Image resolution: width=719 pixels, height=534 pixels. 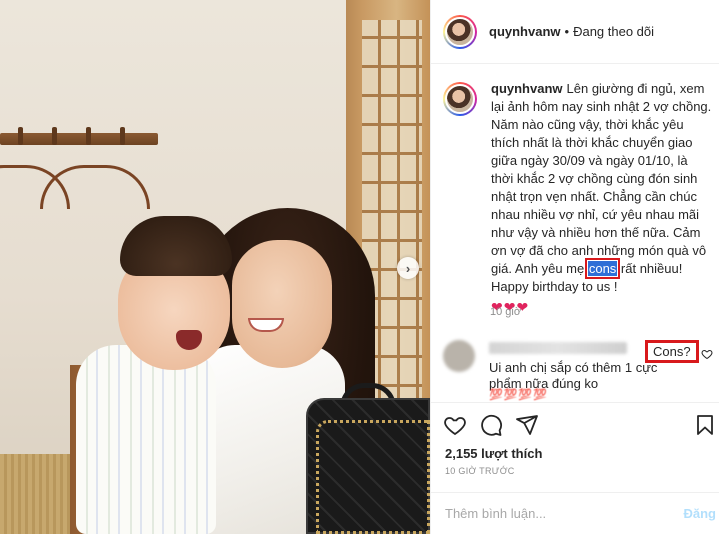 I want to click on share-icon, so click(x=527, y=425).